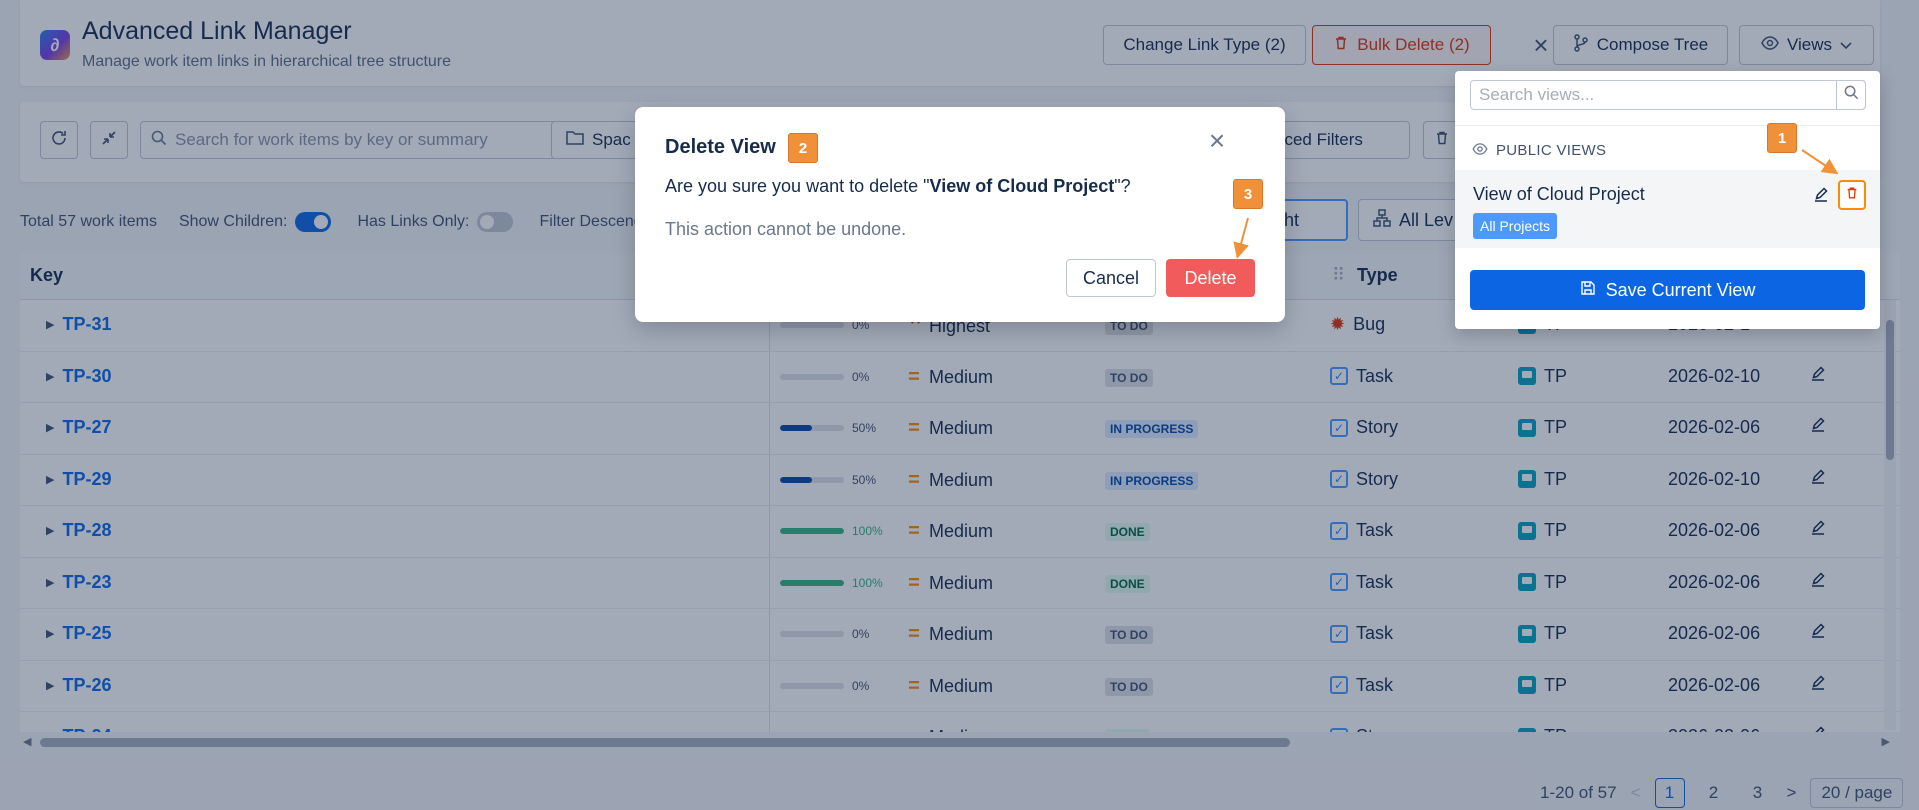 This screenshot has height=810, width=1919. What do you see at coordinates (1680, 289) in the screenshot?
I see `save-current-view-label: Save Current View` at bounding box center [1680, 289].